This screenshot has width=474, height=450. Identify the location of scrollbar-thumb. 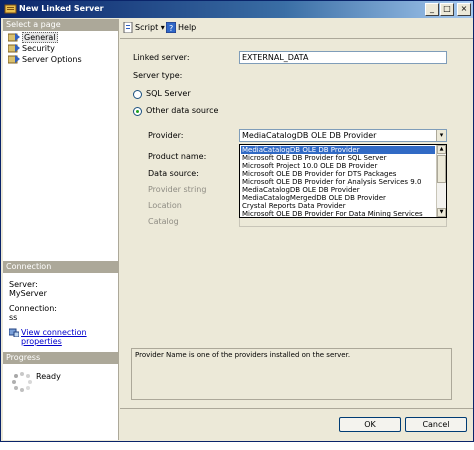
(441, 169).